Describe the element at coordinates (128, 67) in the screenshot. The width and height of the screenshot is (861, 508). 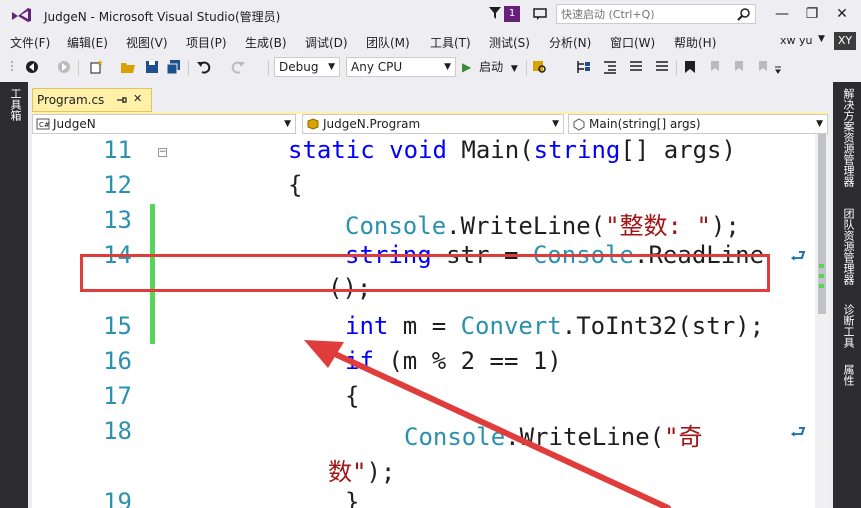
I see `open-icon` at that location.